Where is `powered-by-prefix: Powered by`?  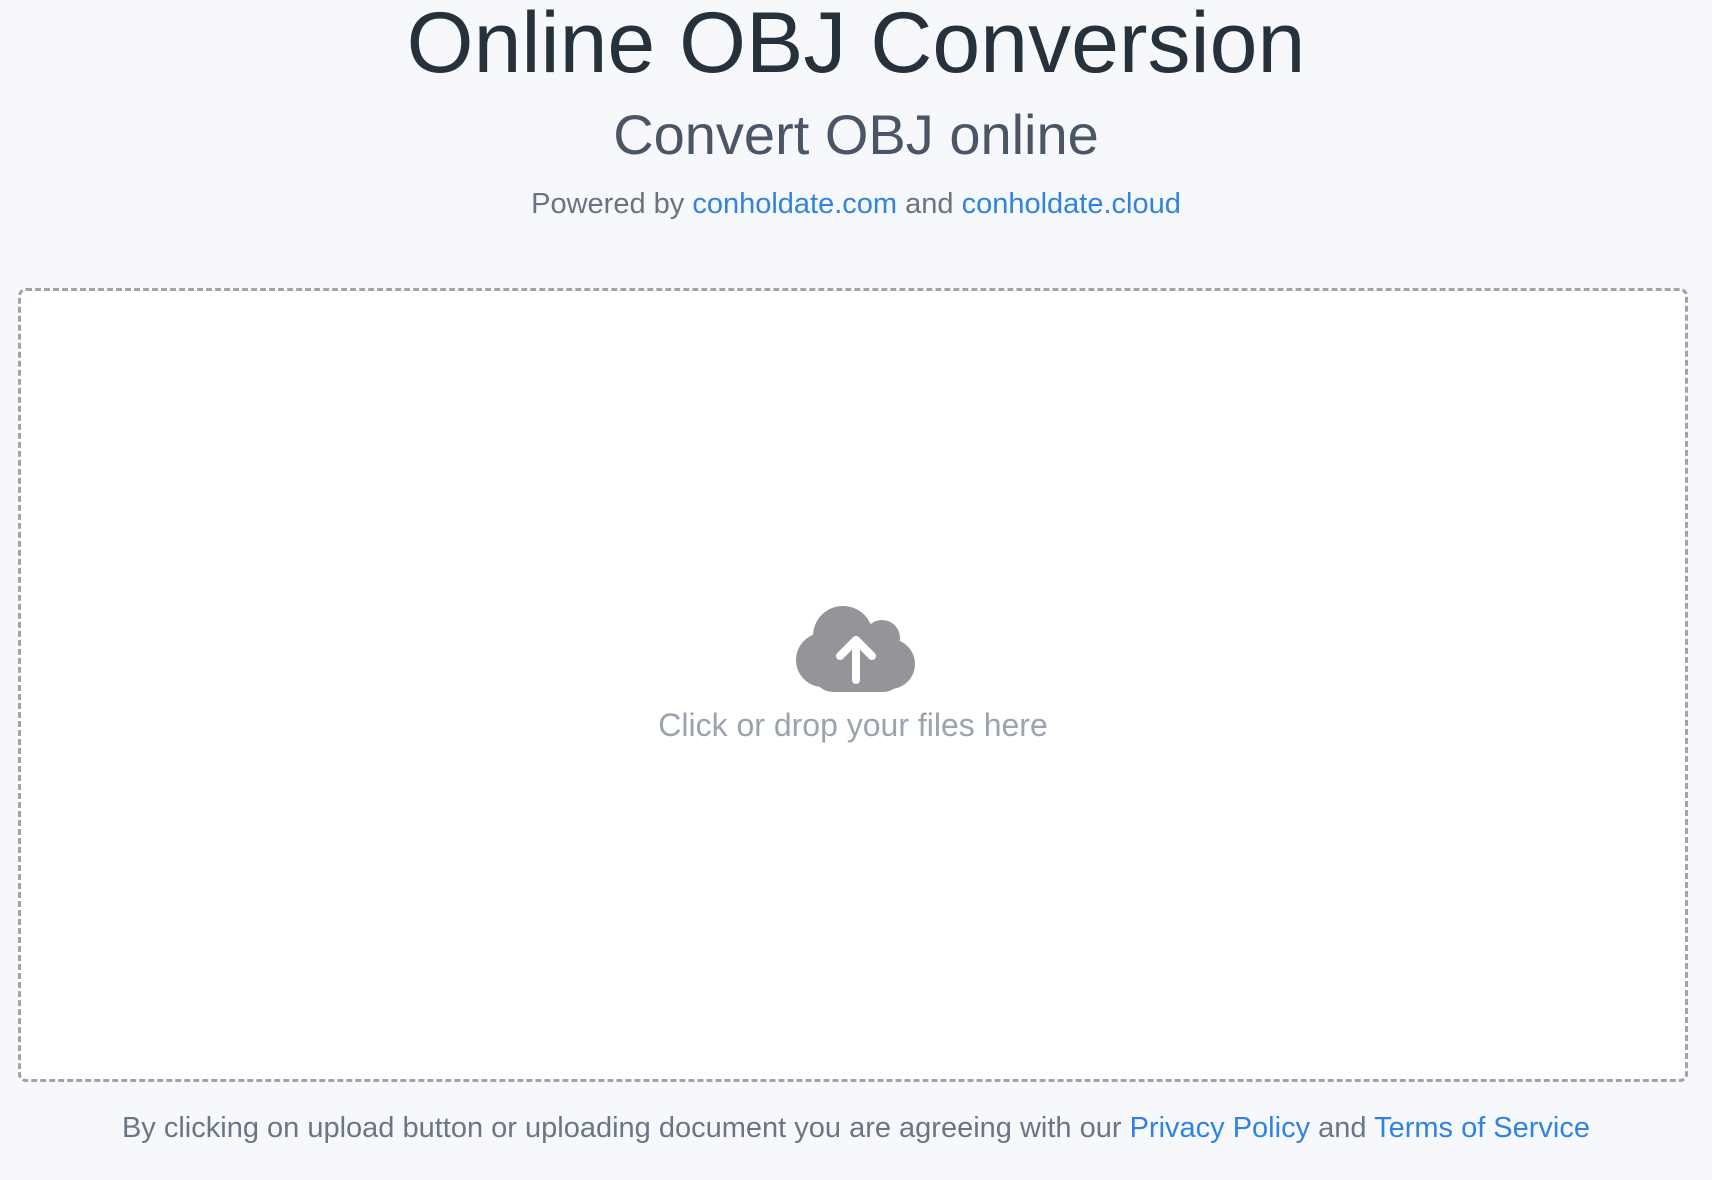 powered-by-prefix: Powered by is located at coordinates (612, 204).